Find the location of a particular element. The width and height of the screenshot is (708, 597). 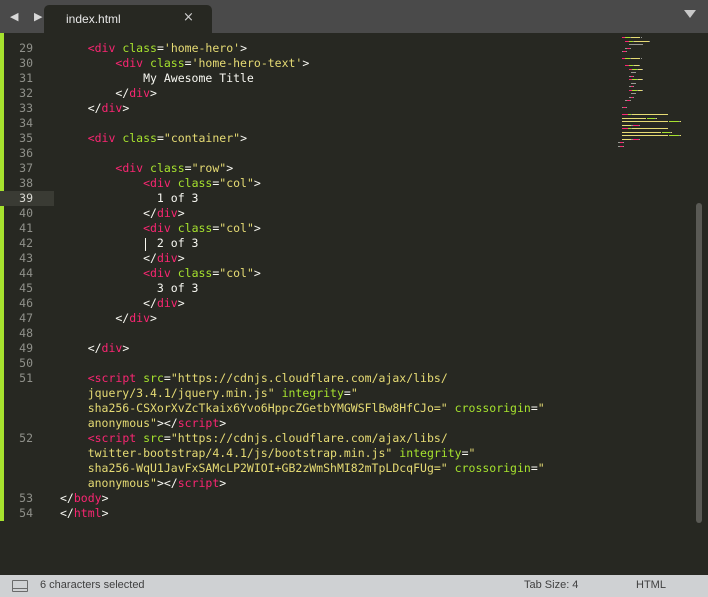

panel-toggle-icon is located at coordinates (20, 586).